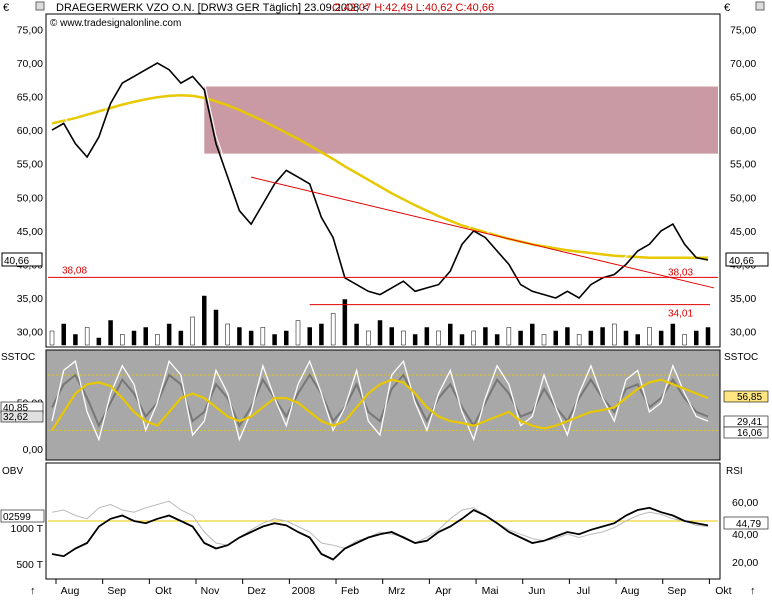 The image size is (772, 602). Describe the element at coordinates (760, 6) in the screenshot. I see `menu-down-icon-right` at that location.